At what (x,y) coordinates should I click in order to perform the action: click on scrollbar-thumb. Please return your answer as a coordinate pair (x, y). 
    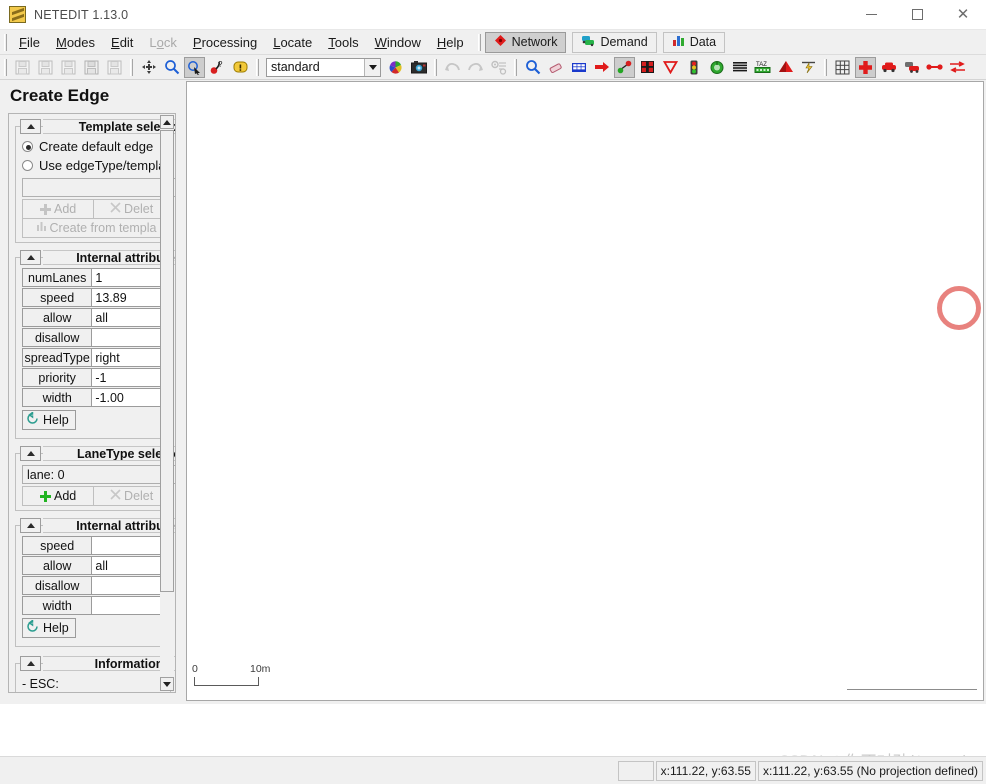
    Looking at the image, I should click on (167, 361).